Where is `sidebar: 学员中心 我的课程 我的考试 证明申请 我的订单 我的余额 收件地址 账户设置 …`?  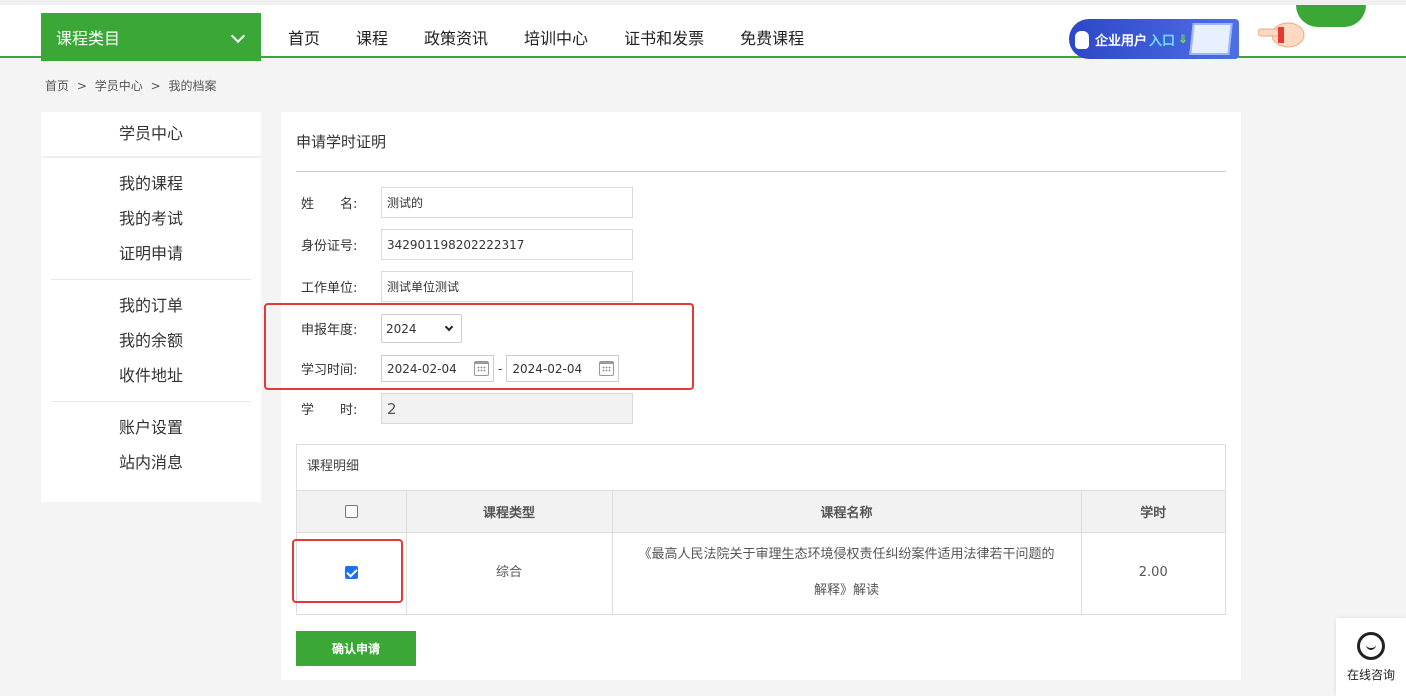
sidebar: 学员中心 我的课程 我的考试 证明申请 我的订单 我的余额 收件地址 账户设置 … is located at coordinates (151, 307).